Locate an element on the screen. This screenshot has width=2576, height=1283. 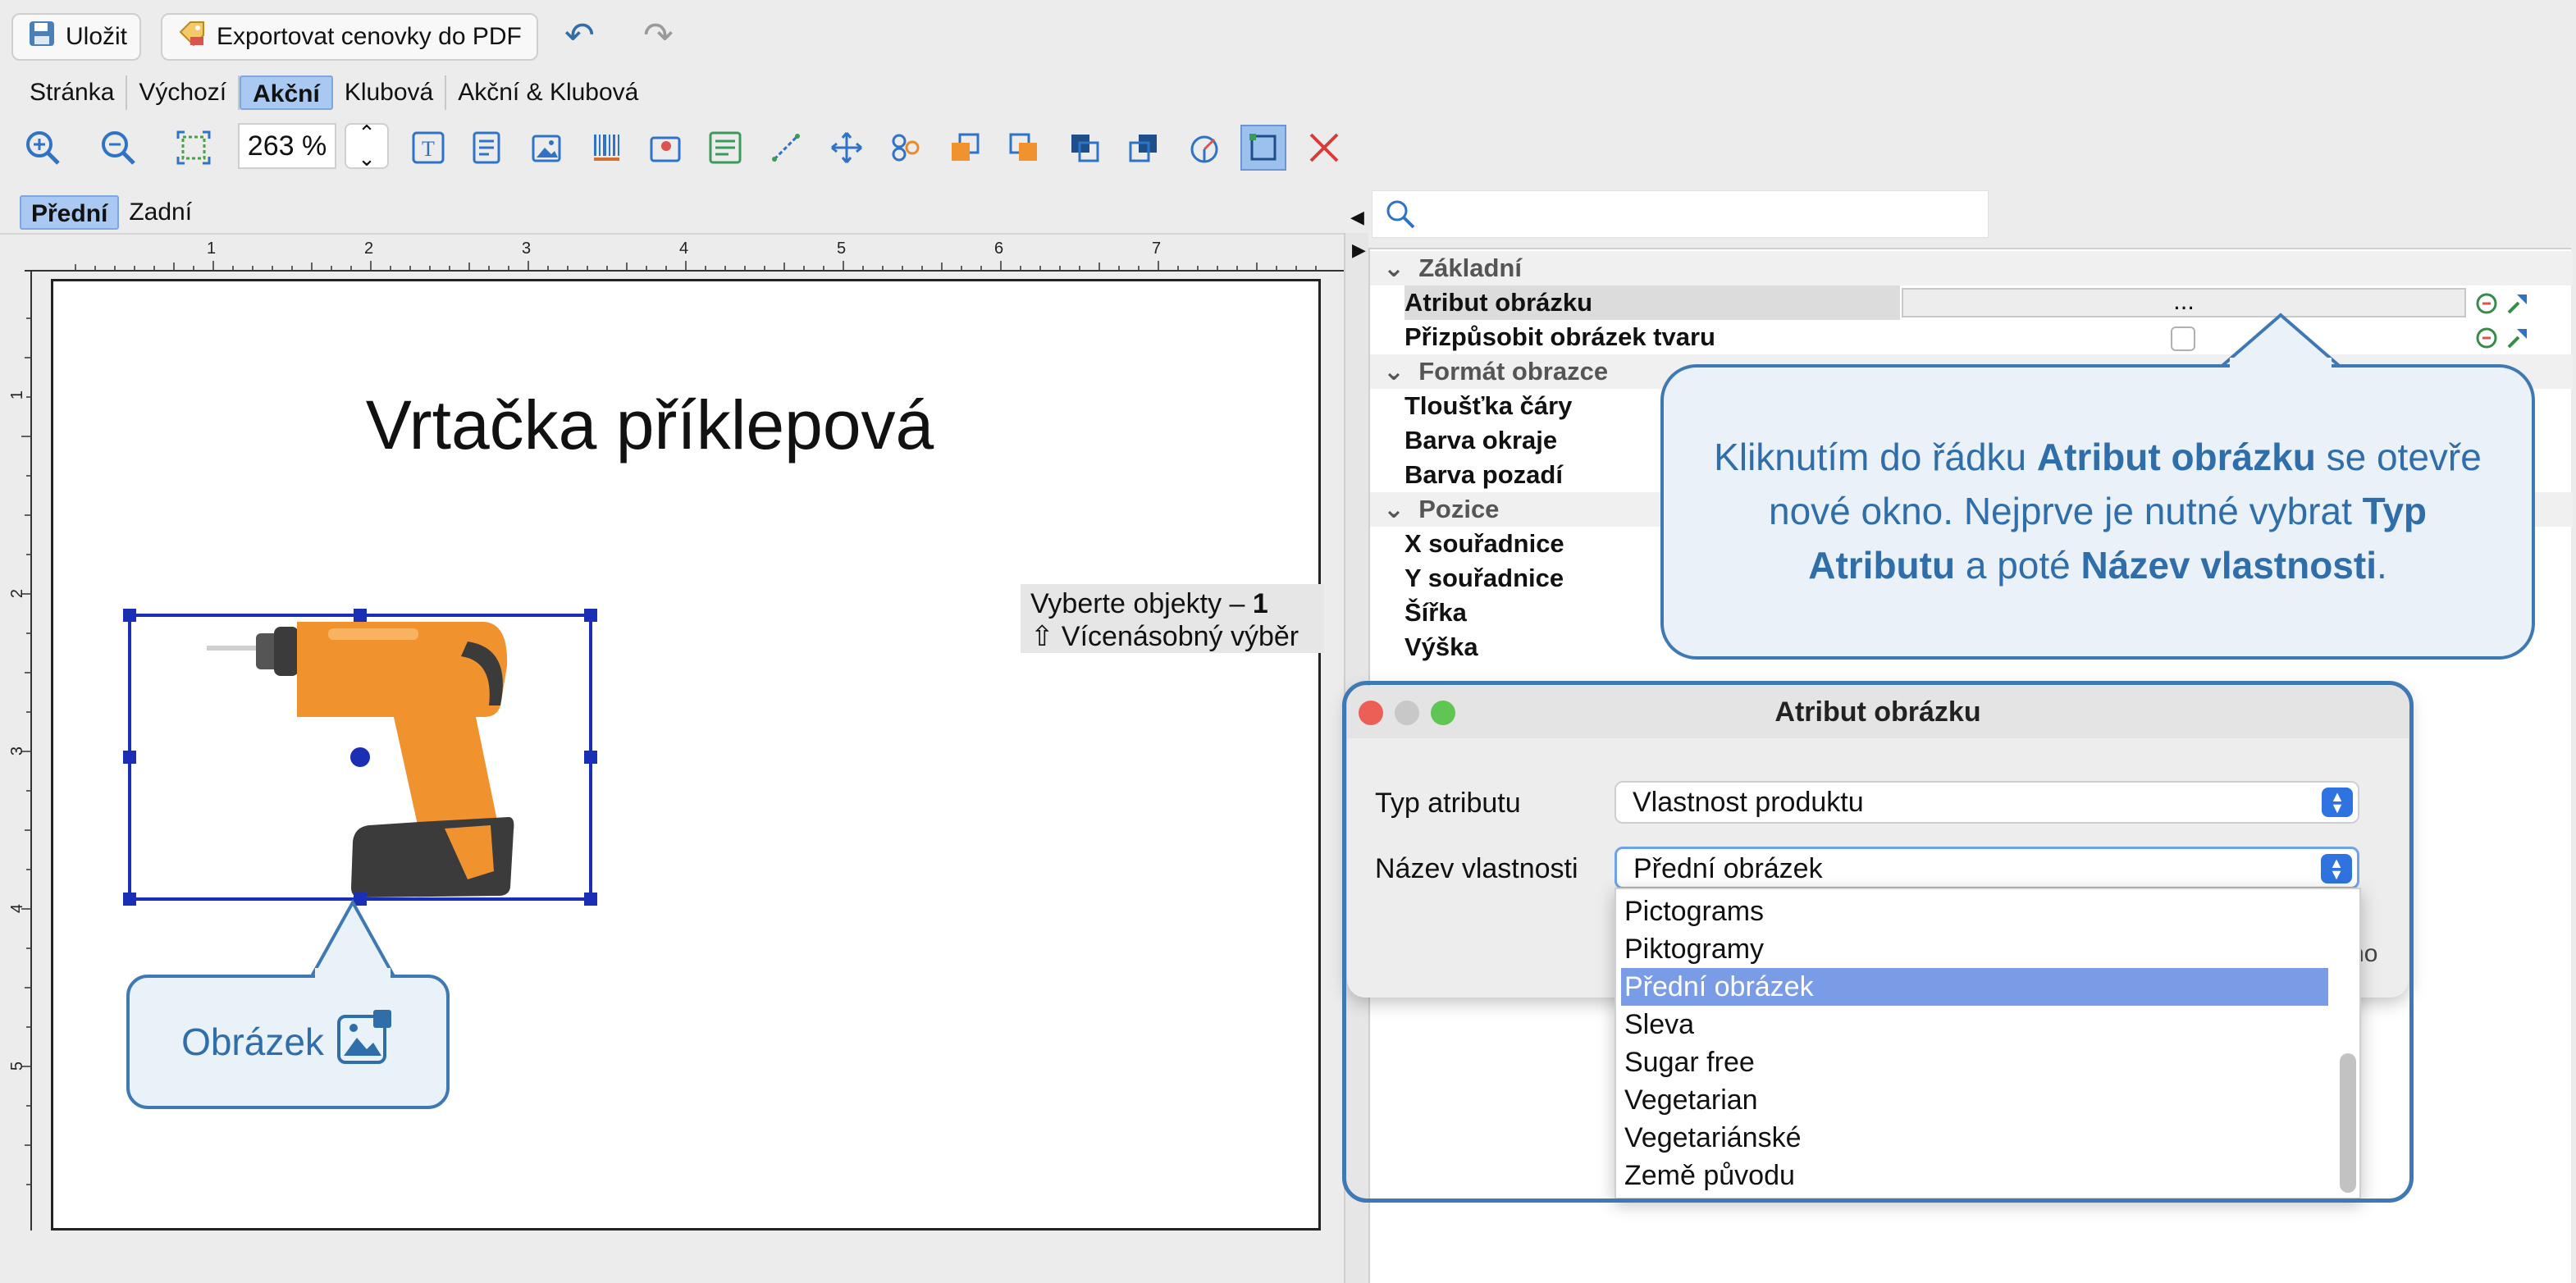
side-tabs: Přední Zadní is located at coordinates (111, 212).